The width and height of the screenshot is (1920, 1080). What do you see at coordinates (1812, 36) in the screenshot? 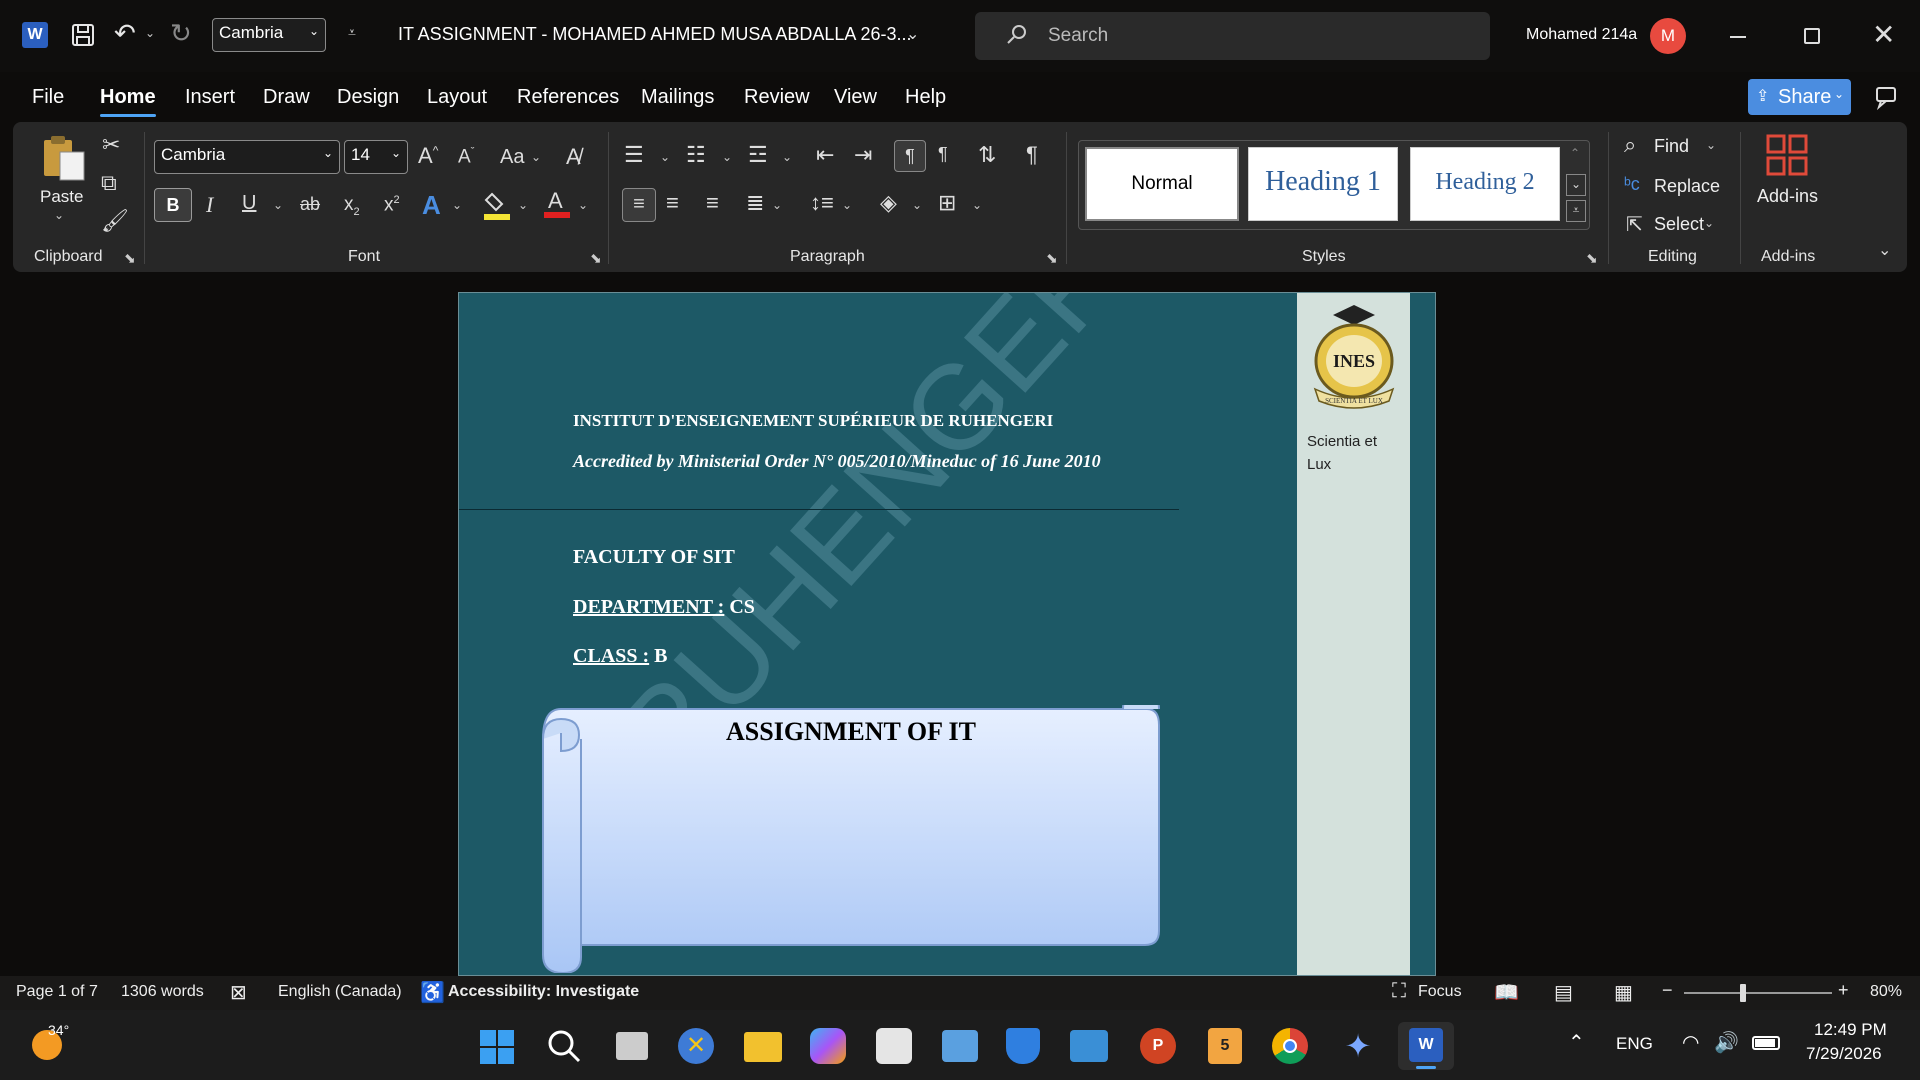
I see `restore-icon` at bounding box center [1812, 36].